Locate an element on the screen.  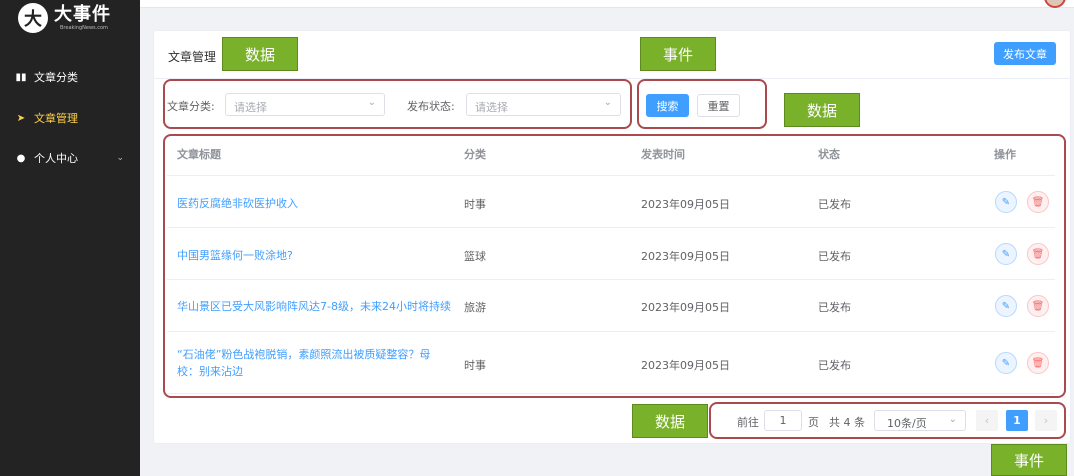
chevron-down-icon: ⌄ is located at coordinates (120, 158).